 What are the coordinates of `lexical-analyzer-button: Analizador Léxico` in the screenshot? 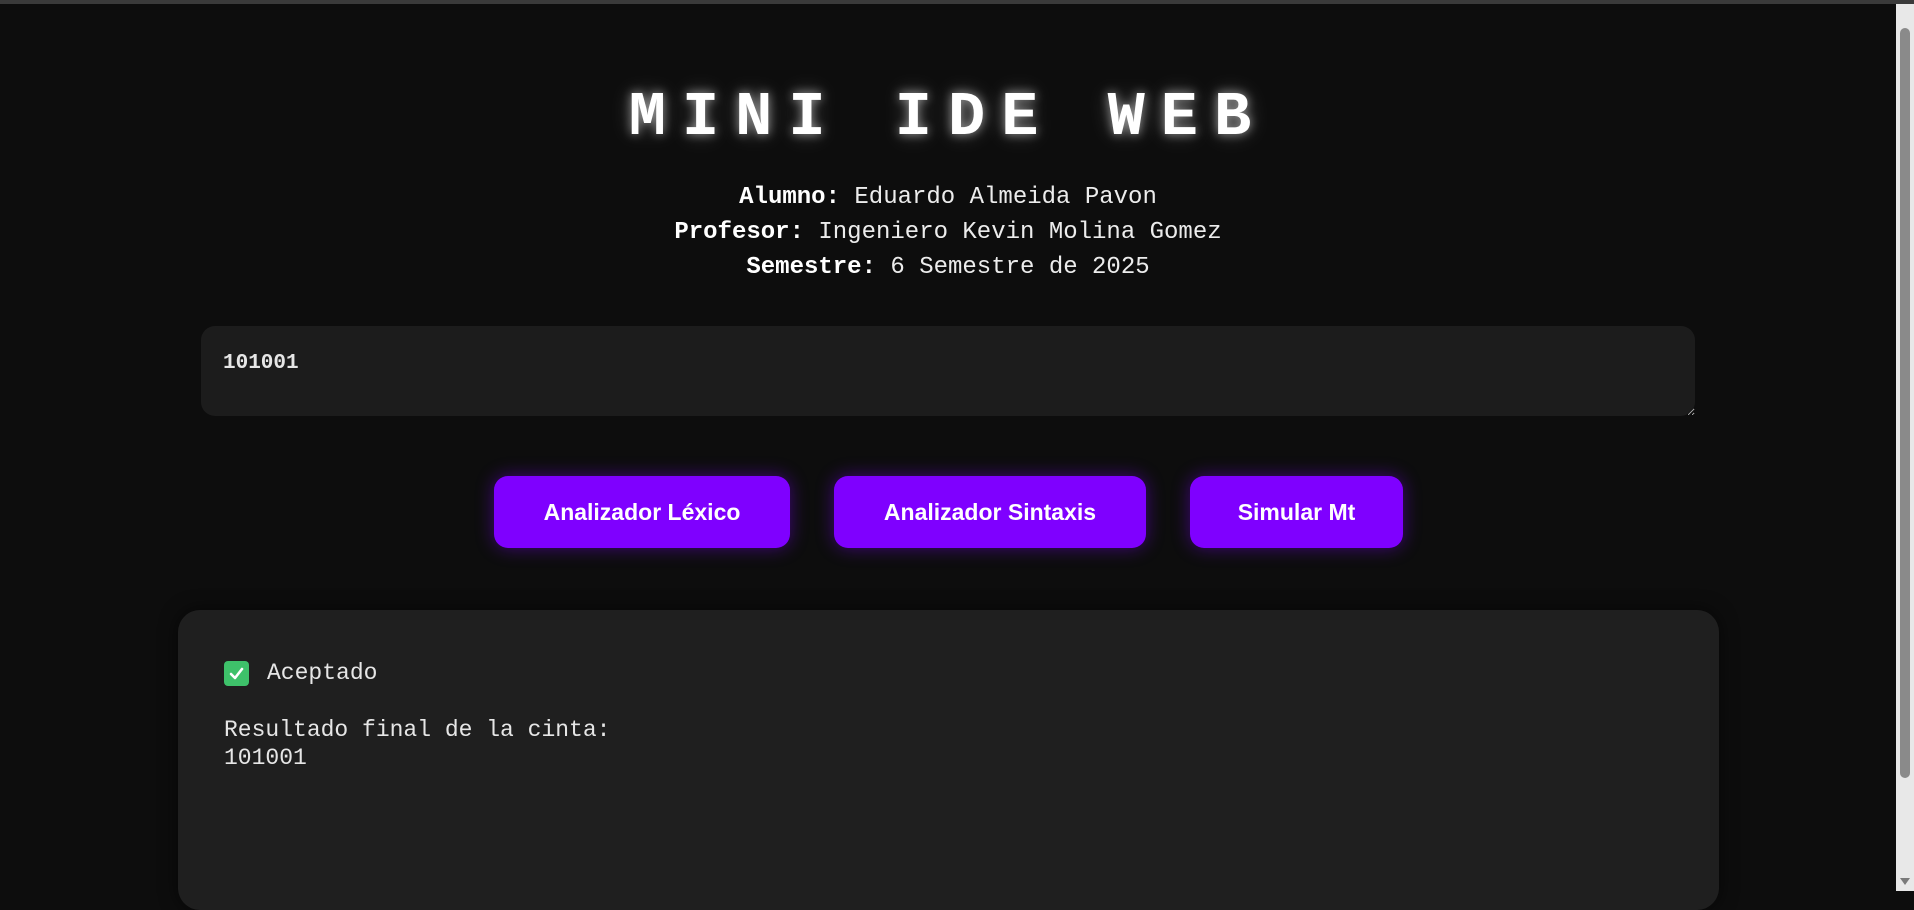 It's located at (642, 512).